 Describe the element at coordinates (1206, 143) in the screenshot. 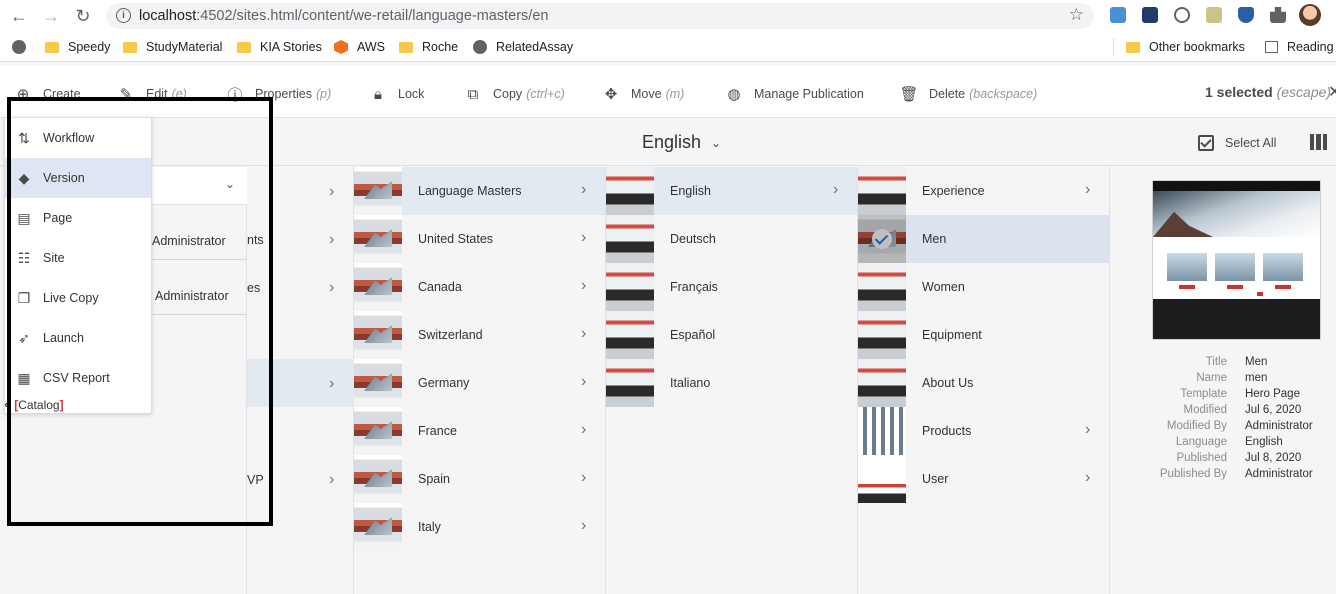

I see `checkbox-icon` at that location.